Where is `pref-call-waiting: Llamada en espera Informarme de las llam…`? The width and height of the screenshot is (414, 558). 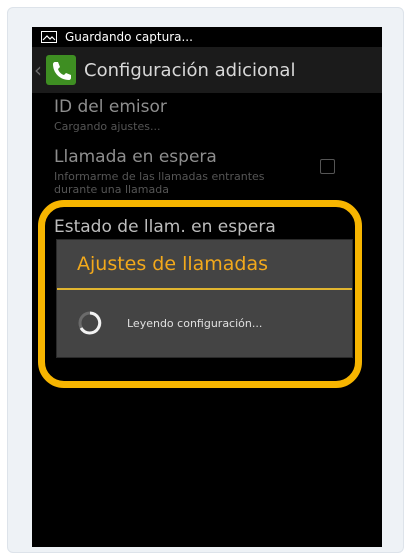
pref-call-waiting: Llamada en espera Informarme de las llam… is located at coordinates (176, 171).